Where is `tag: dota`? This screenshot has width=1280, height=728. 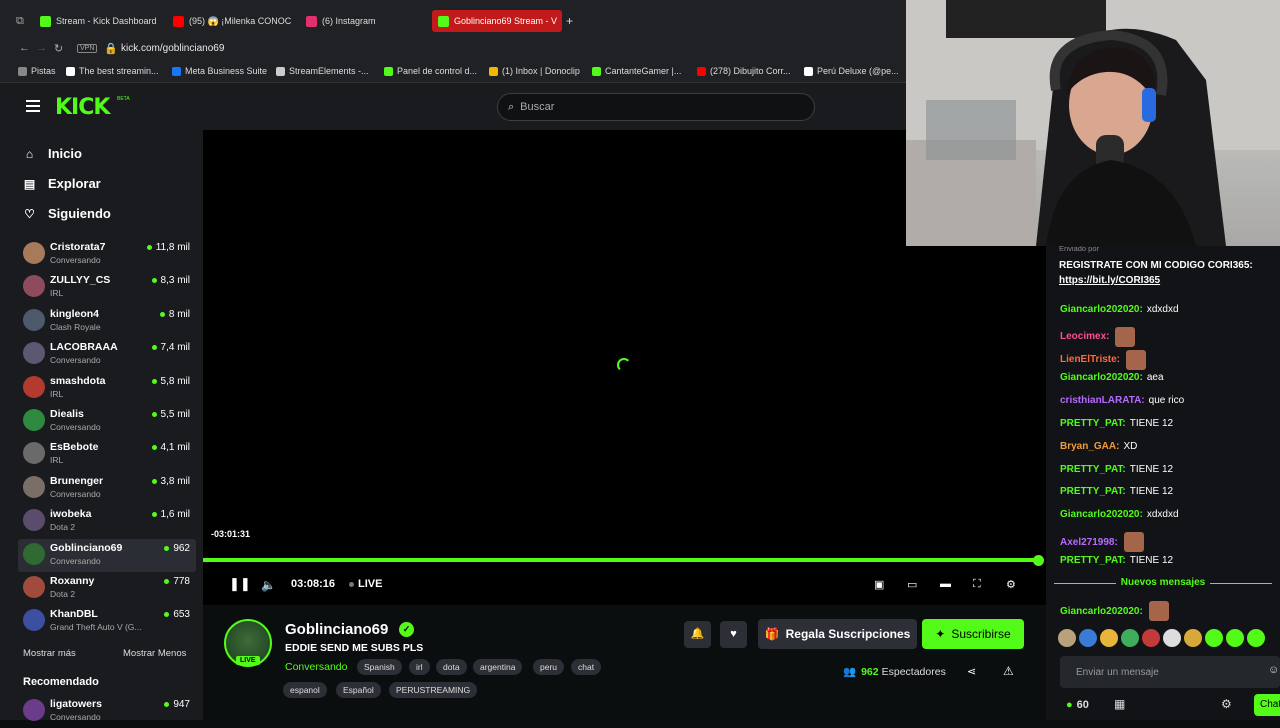 tag: dota is located at coordinates (451, 667).